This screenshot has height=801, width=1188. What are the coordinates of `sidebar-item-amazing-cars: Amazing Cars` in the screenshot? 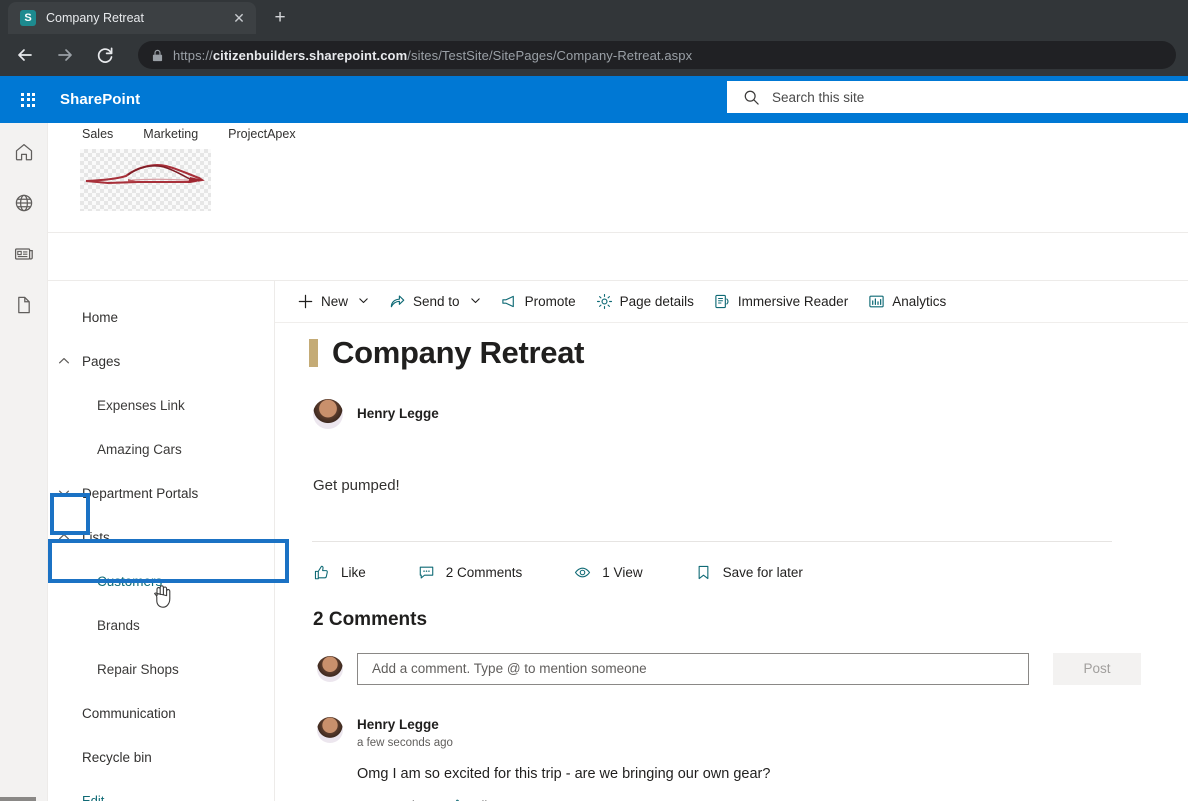 It's located at (161, 449).